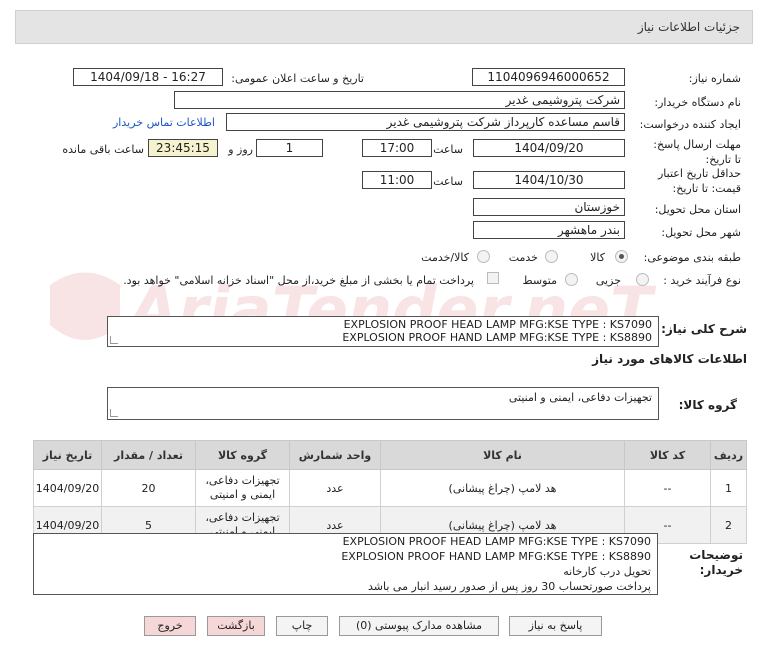 This screenshot has width=761, height=652. What do you see at coordinates (425, 122) in the screenshot?
I see `creator-field: قاسم مساعده کارپرداز شرکت پتروشیمی غدیر` at bounding box center [425, 122].